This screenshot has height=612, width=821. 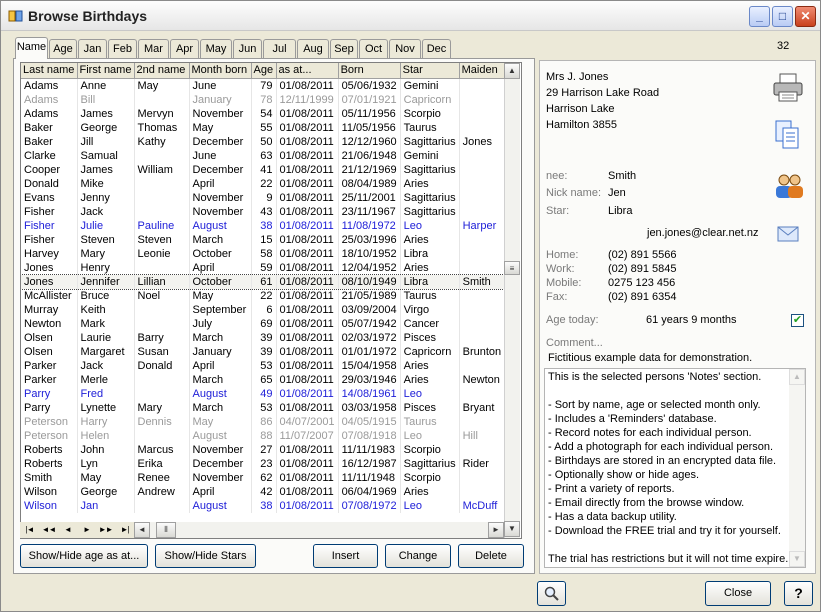 I want to click on table-cell, so click(x=162, y=309).